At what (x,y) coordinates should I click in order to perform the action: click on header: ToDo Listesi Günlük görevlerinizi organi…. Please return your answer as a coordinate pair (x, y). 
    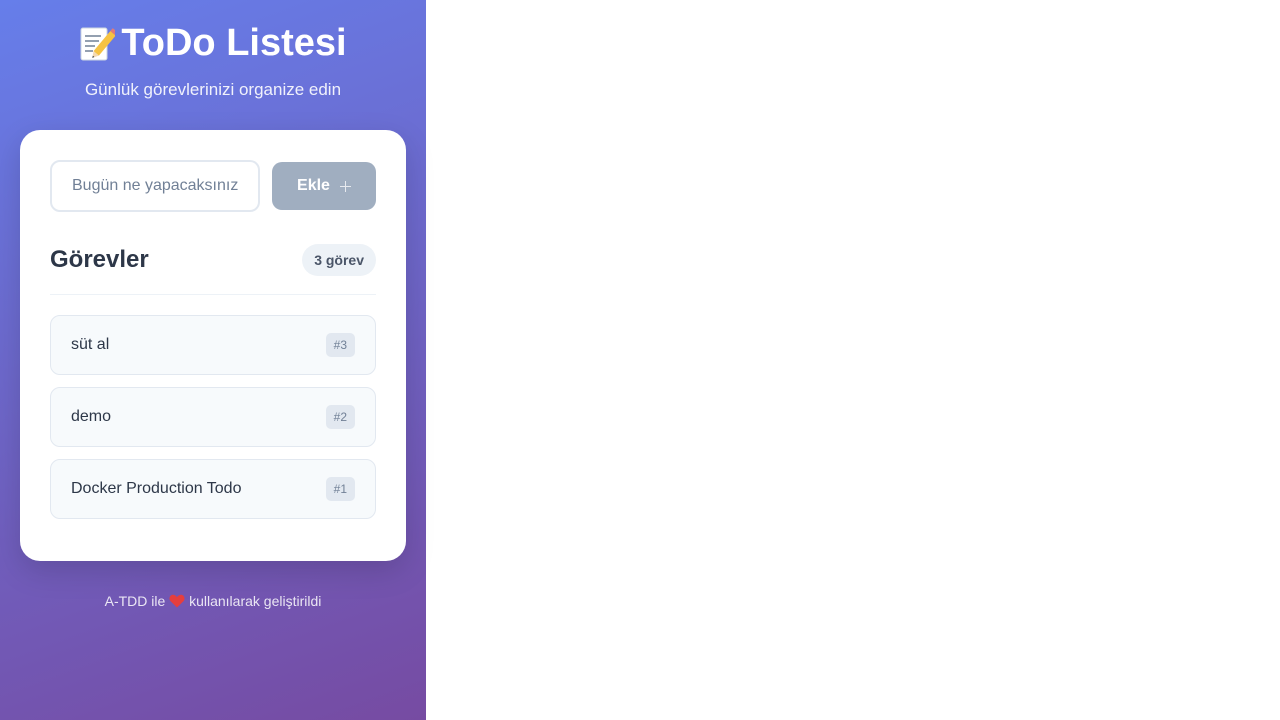
    Looking at the image, I should click on (213, 50).